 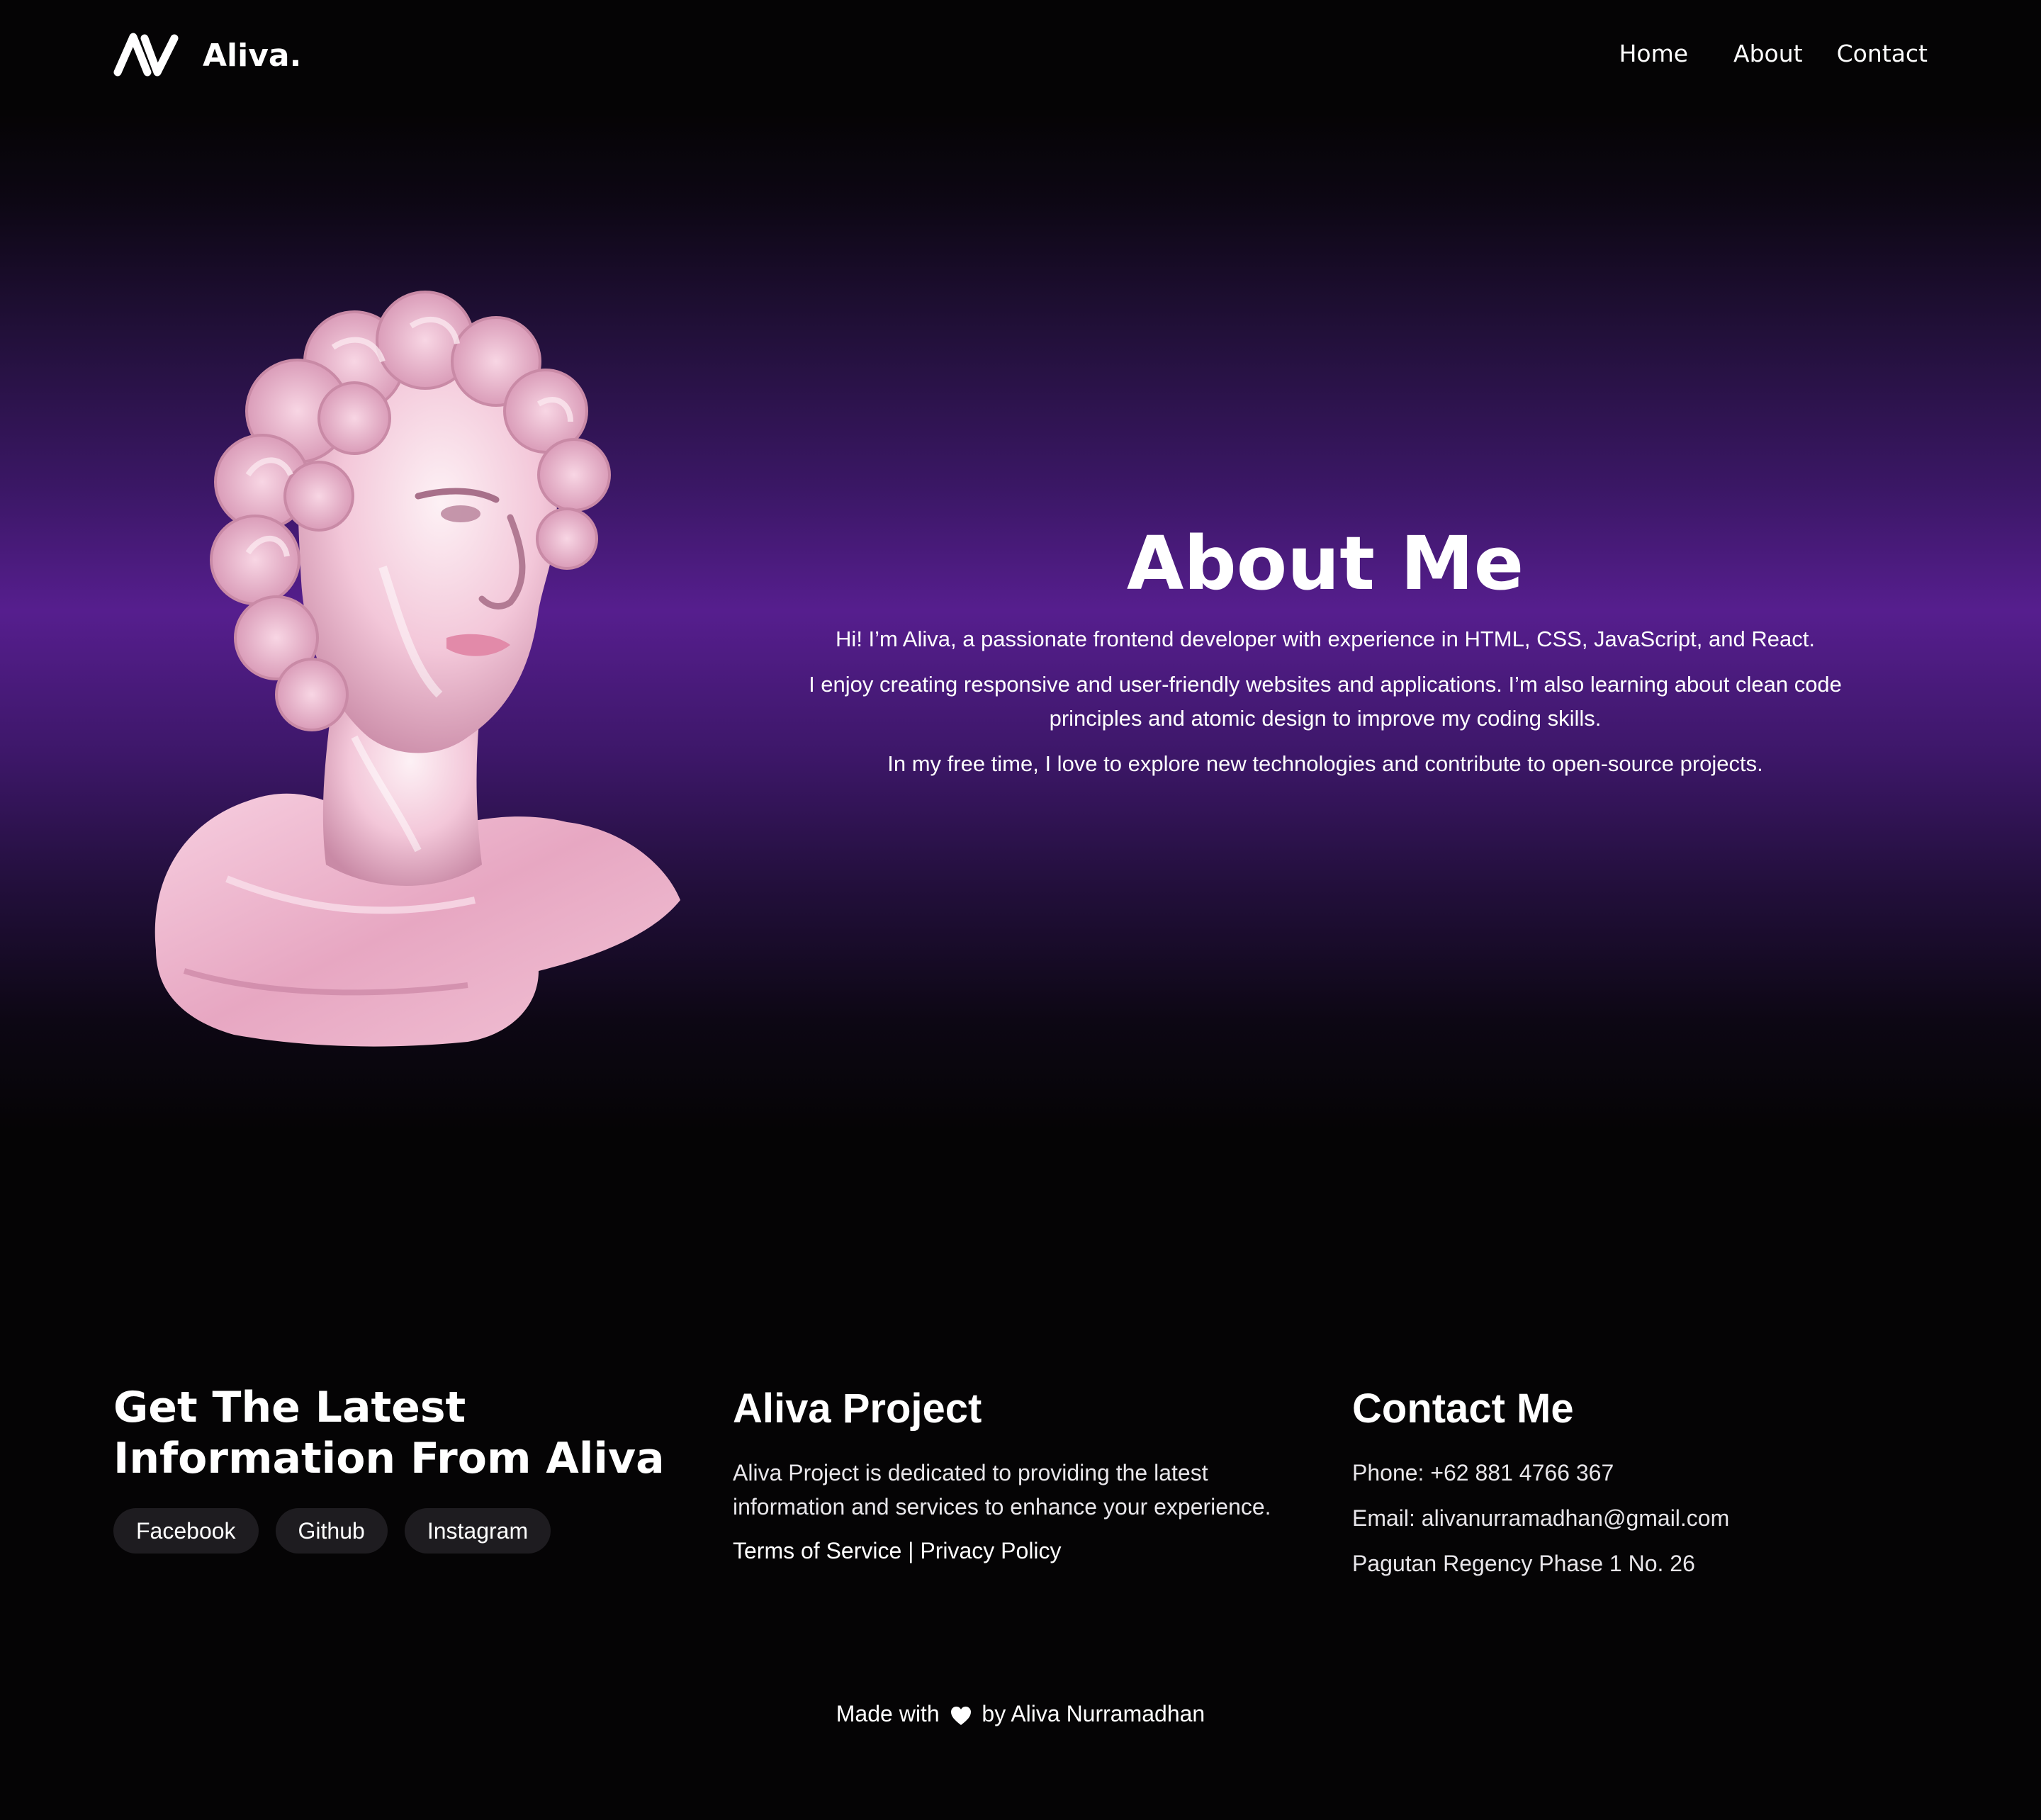 What do you see at coordinates (1653, 54) in the screenshot?
I see `nav-home: Home` at bounding box center [1653, 54].